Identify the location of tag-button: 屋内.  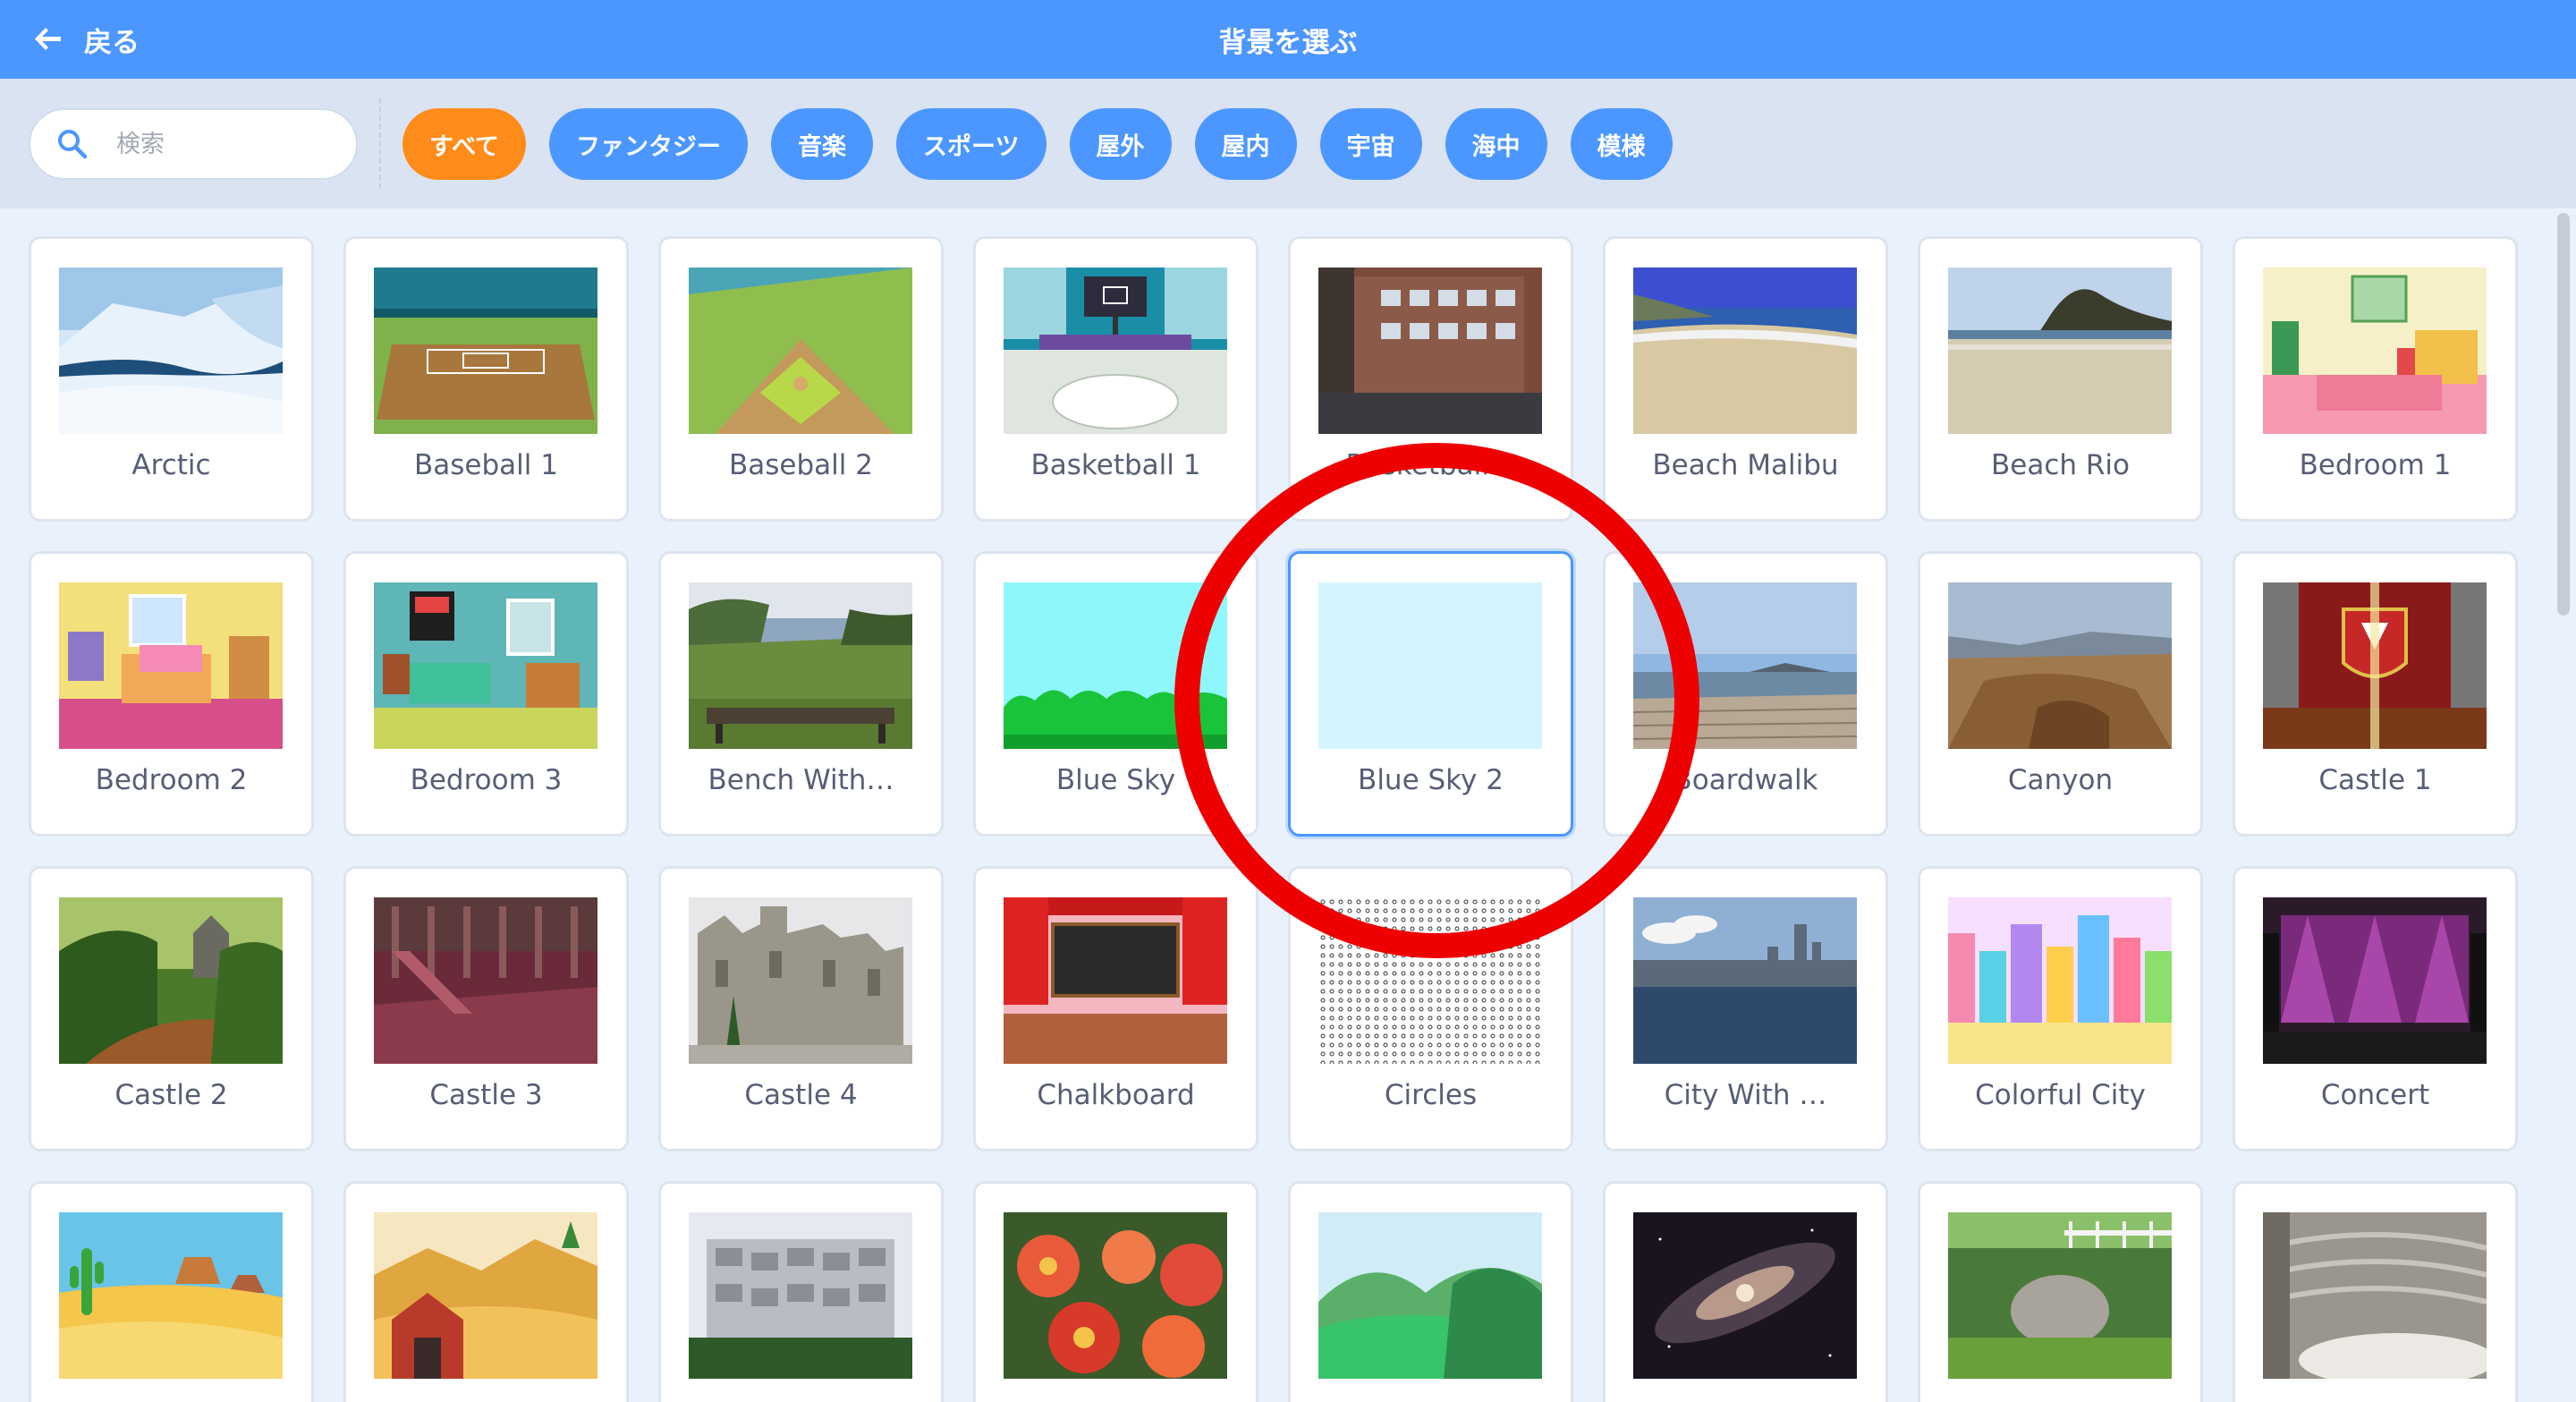
(1245, 144).